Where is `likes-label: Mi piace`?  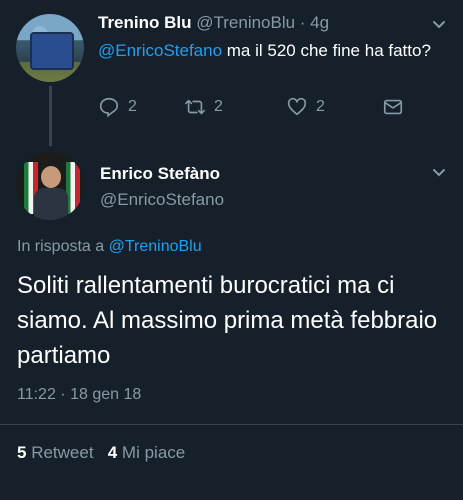 likes-label: Mi piace is located at coordinates (151, 452).